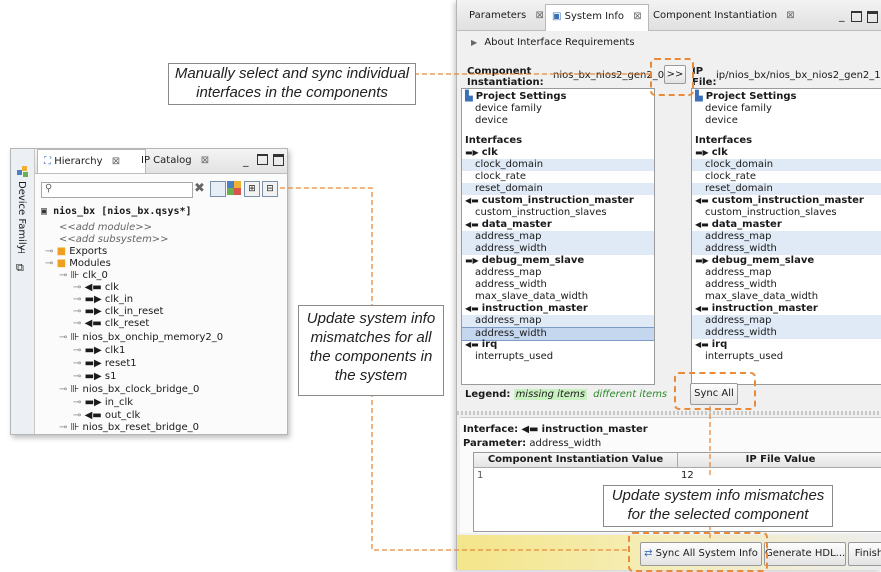  I want to click on callout-line: Manually select and sync individual, so click(292, 73).